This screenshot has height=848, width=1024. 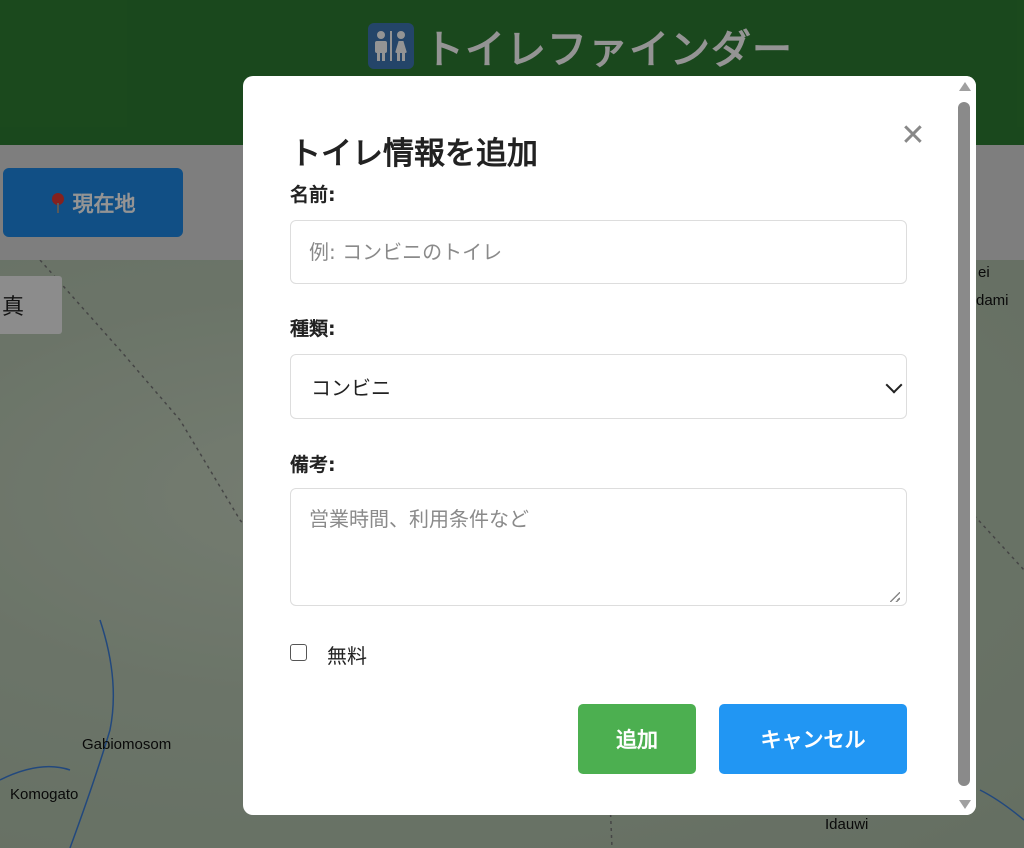 What do you see at coordinates (813, 739) in the screenshot?
I see `cancel-button: キャンセル` at bounding box center [813, 739].